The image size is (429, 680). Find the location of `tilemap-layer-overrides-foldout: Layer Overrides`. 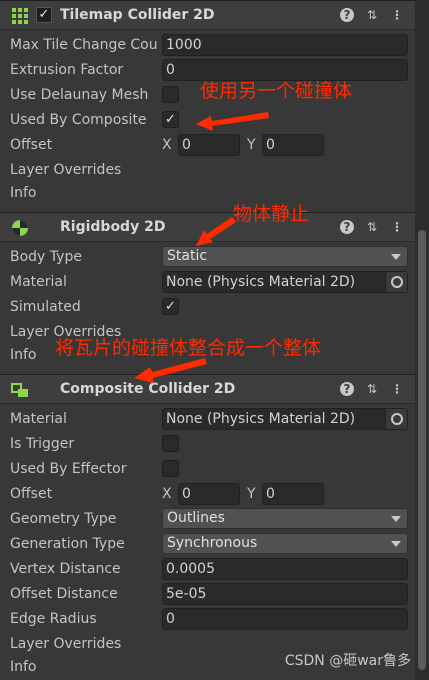

tilemap-layer-overrides-foldout: Layer Overrides is located at coordinates (207, 170).